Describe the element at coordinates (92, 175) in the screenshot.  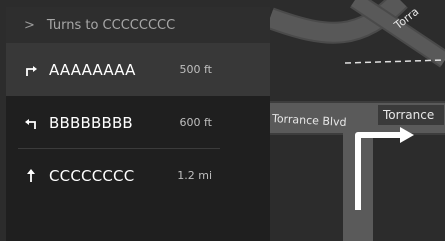
I see `turn-step-street: CCCCCCCC` at that location.